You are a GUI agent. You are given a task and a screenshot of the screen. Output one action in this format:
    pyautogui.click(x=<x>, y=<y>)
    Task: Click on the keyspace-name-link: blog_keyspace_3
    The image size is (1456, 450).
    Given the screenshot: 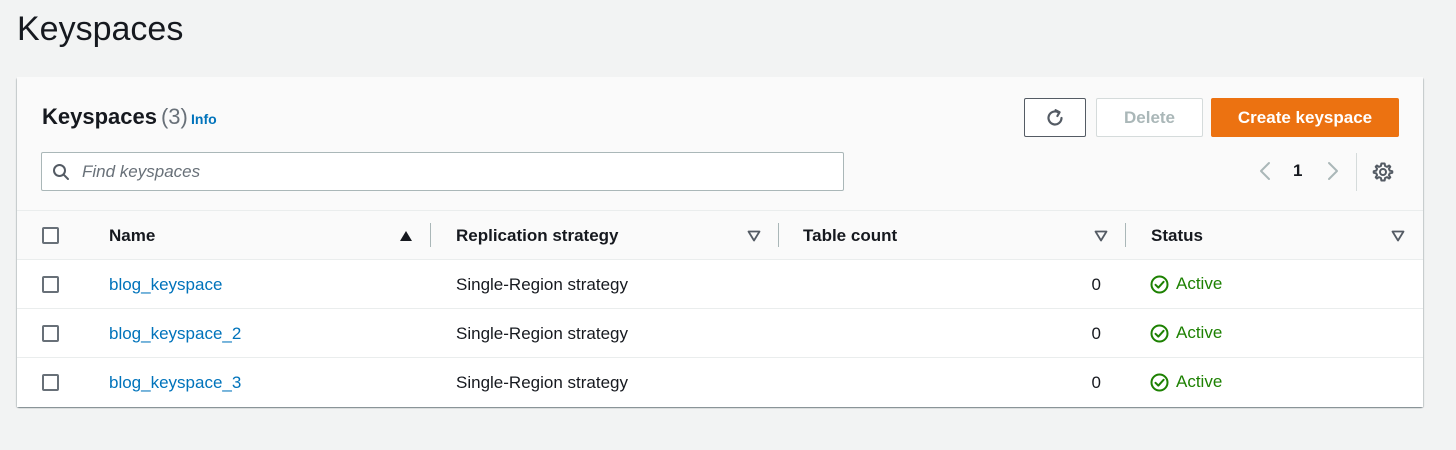 What is the action you would take?
    pyautogui.click(x=175, y=383)
    